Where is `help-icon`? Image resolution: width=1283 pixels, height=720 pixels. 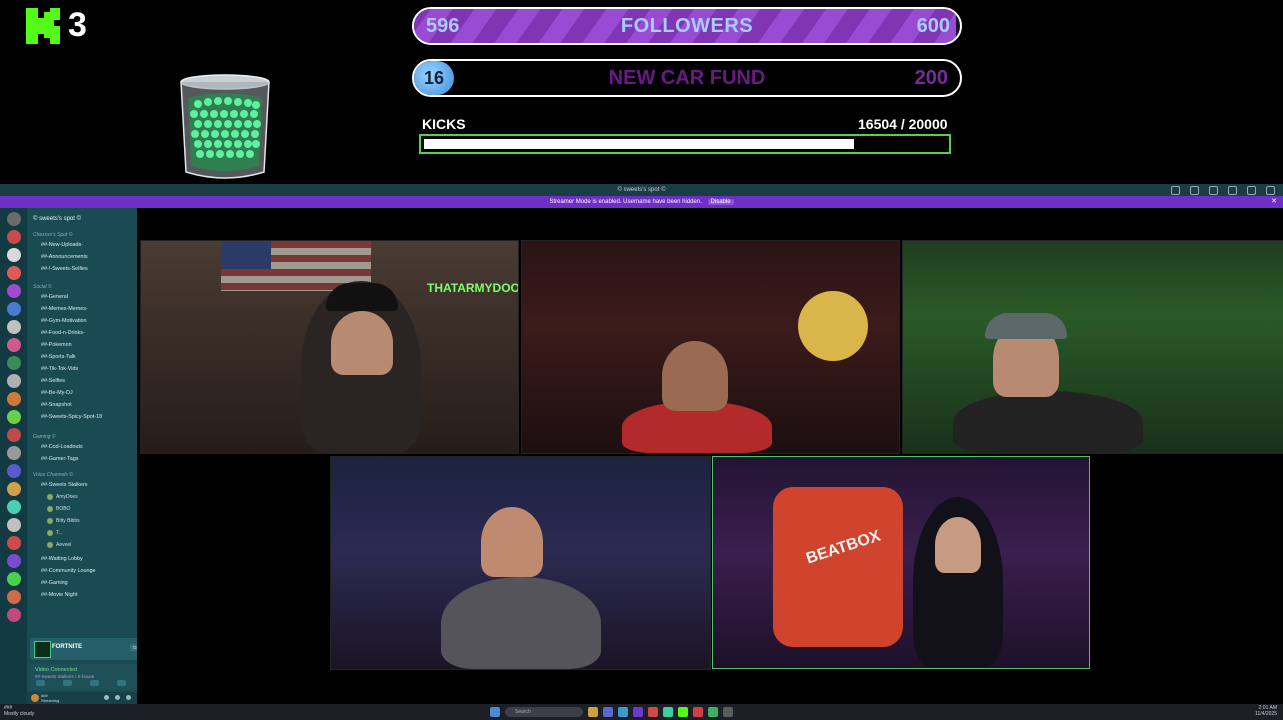 help-icon is located at coordinates (1194, 190).